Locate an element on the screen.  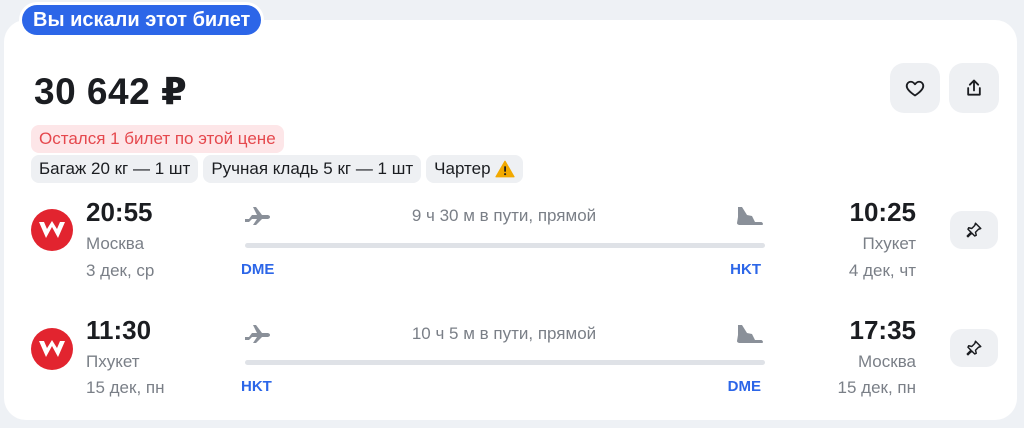
carry-on-label: Ручная кладь 5 кг — 1 шт is located at coordinates (312, 168).